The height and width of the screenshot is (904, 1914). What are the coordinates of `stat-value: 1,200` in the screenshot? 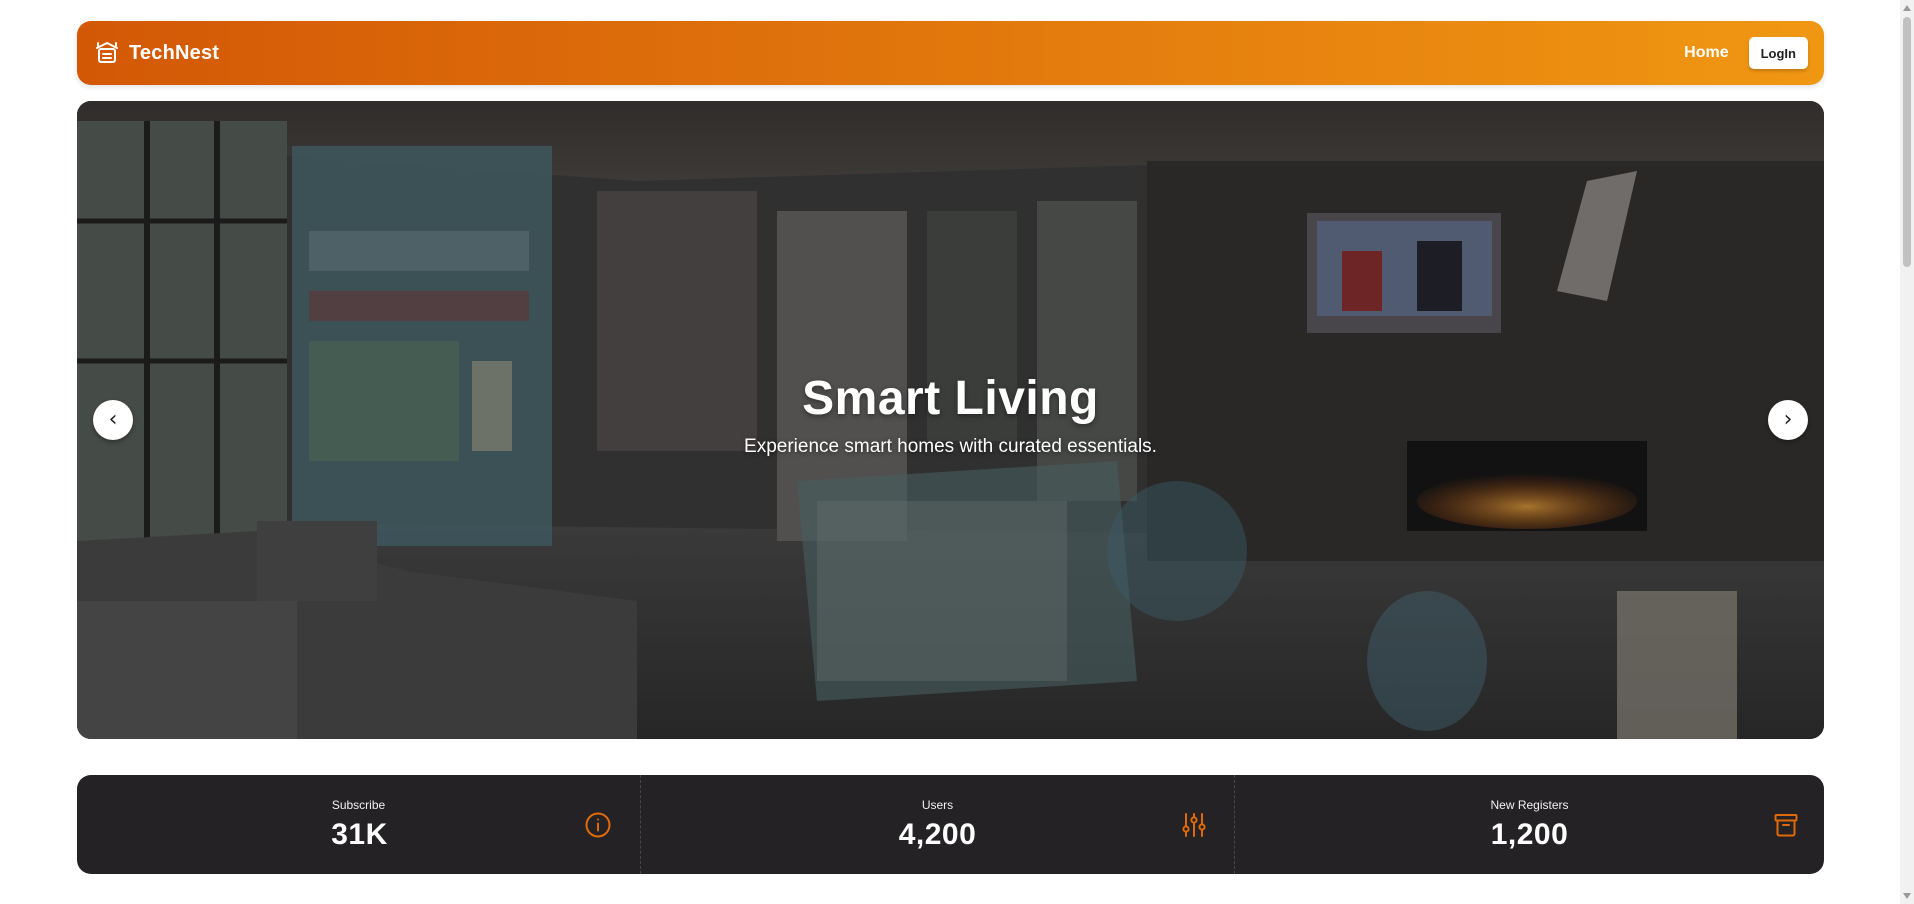 It's located at (1529, 834).